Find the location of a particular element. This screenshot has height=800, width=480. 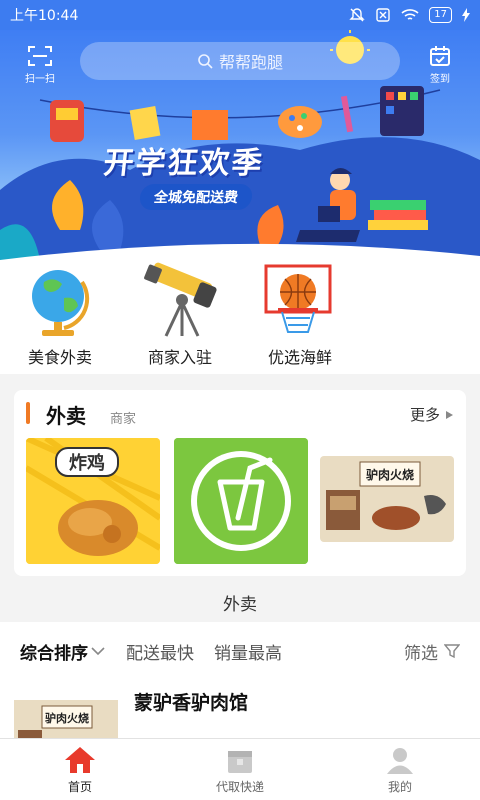

status-icons: 17 is located at coordinates (409, 15).